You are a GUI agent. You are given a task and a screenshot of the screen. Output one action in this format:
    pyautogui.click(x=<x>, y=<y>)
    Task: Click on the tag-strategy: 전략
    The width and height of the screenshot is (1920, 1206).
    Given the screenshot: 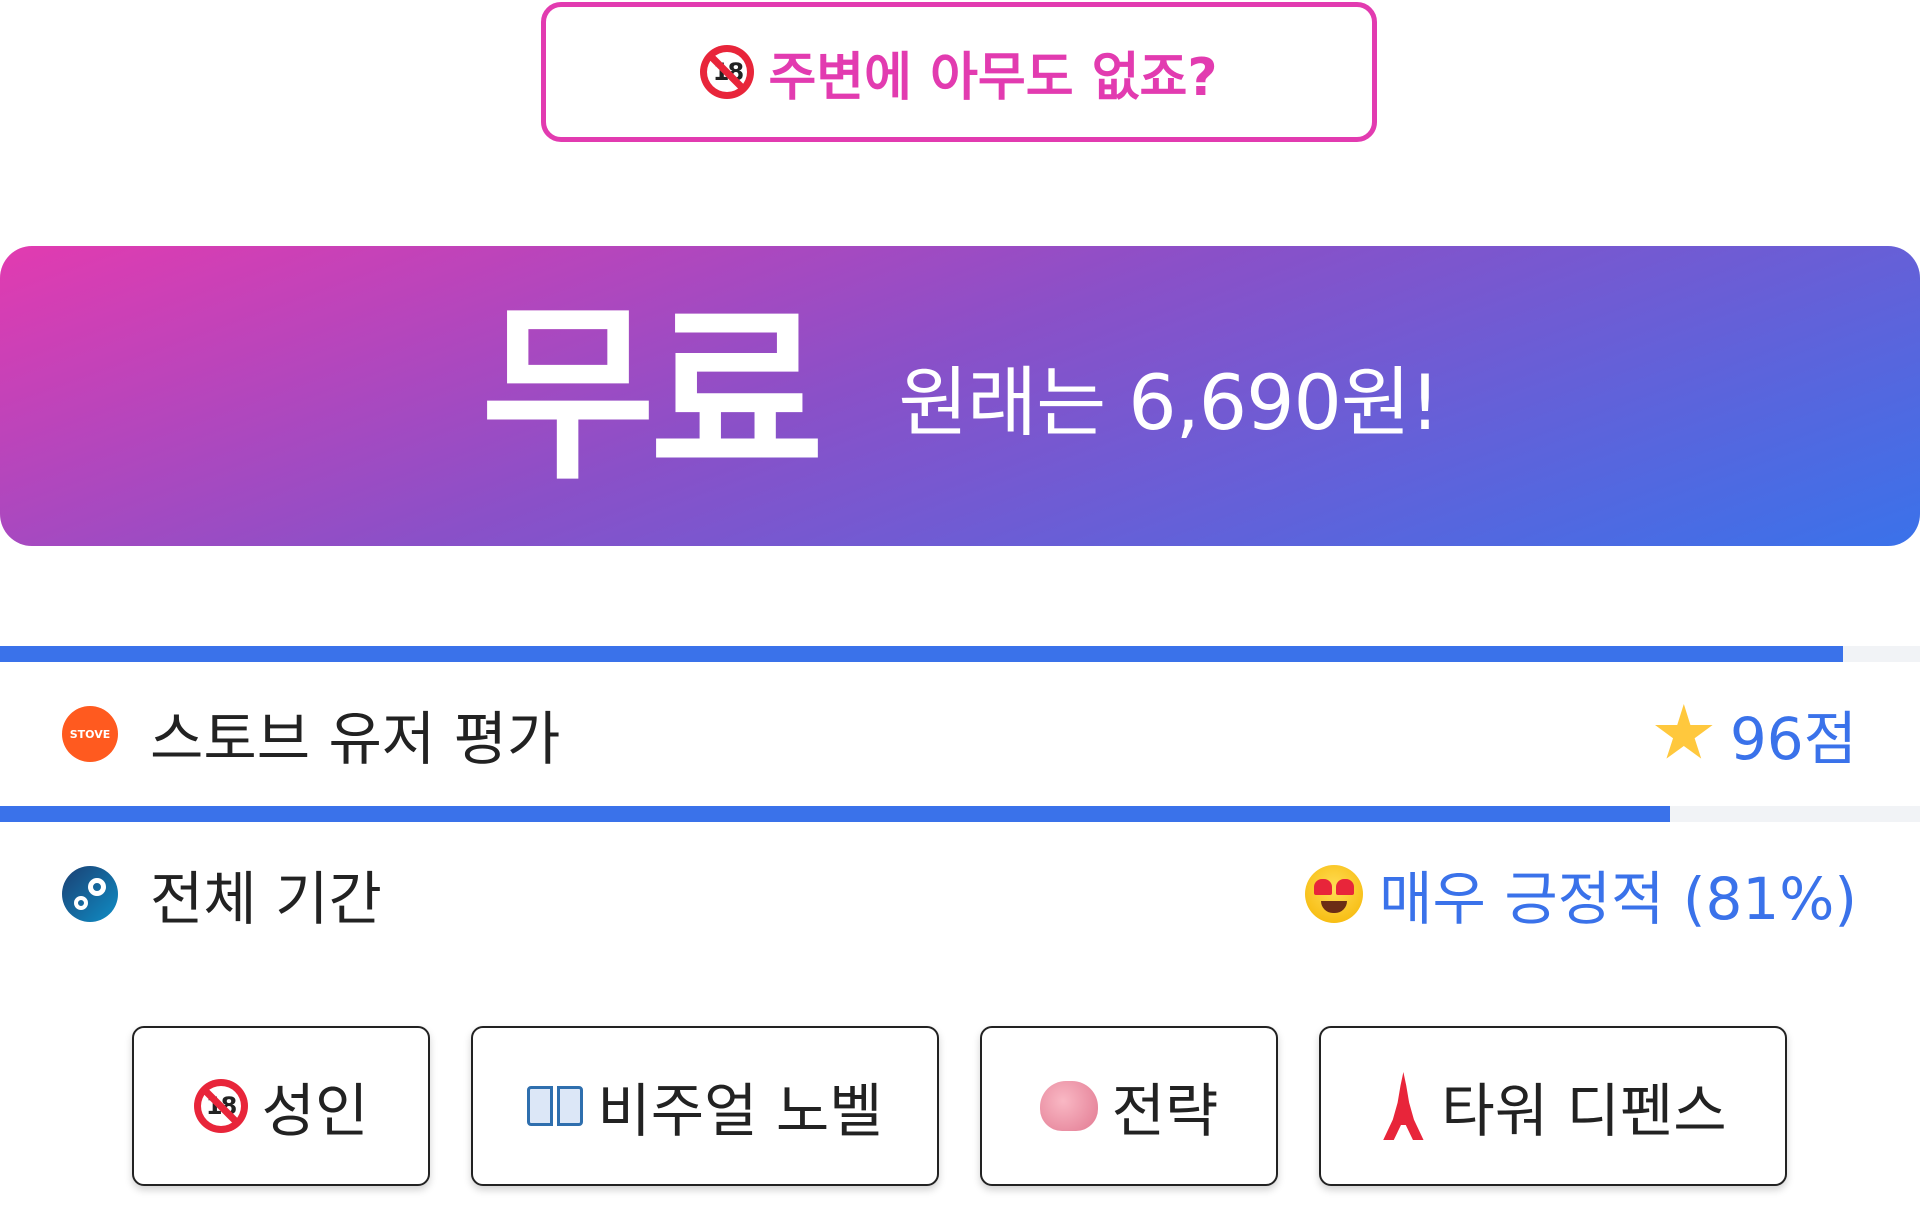 What is the action you would take?
    pyautogui.click(x=1129, y=1106)
    